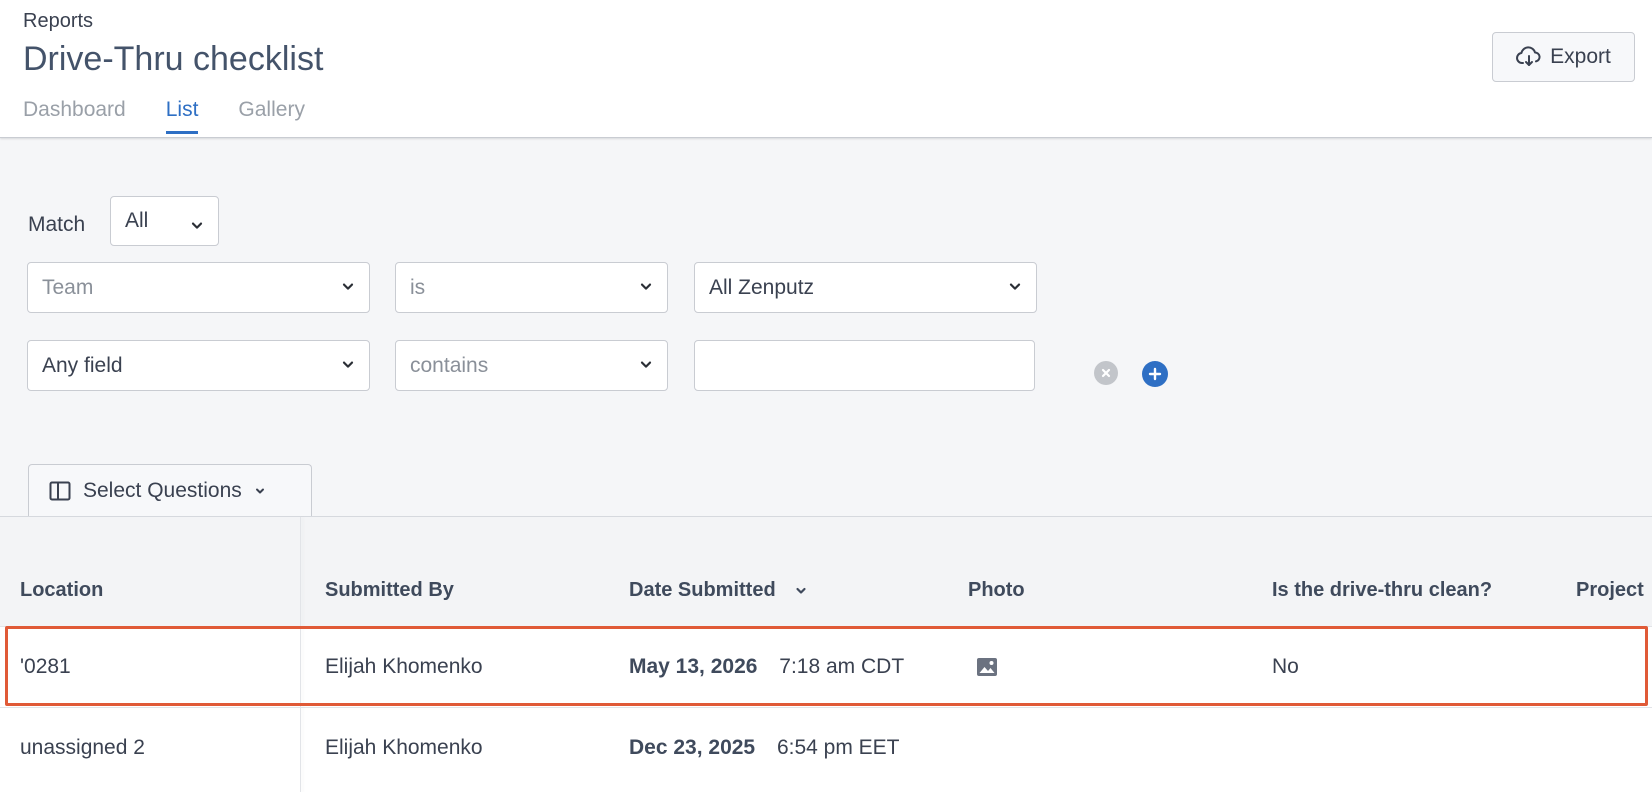 Image resolution: width=1652 pixels, height=792 pixels. What do you see at coordinates (531, 365) in the screenshot?
I see `filter-operator-select-2: contains` at bounding box center [531, 365].